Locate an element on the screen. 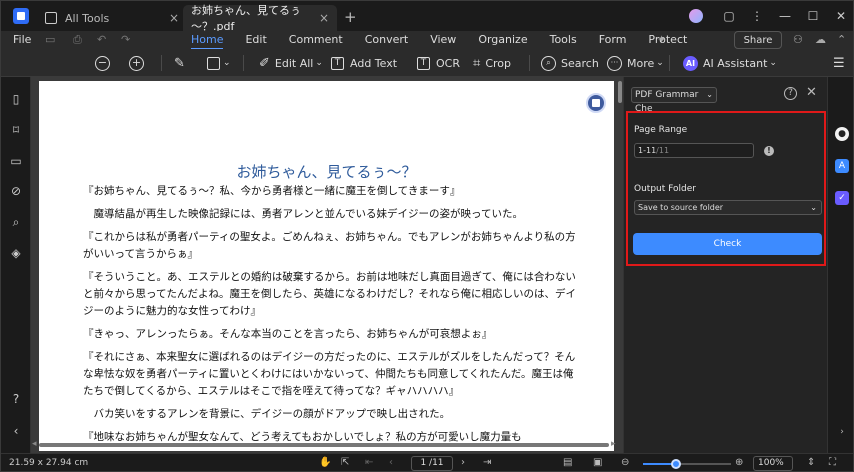 The height and width of the screenshot is (472, 854). floating-ai-icon is located at coordinates (596, 103).